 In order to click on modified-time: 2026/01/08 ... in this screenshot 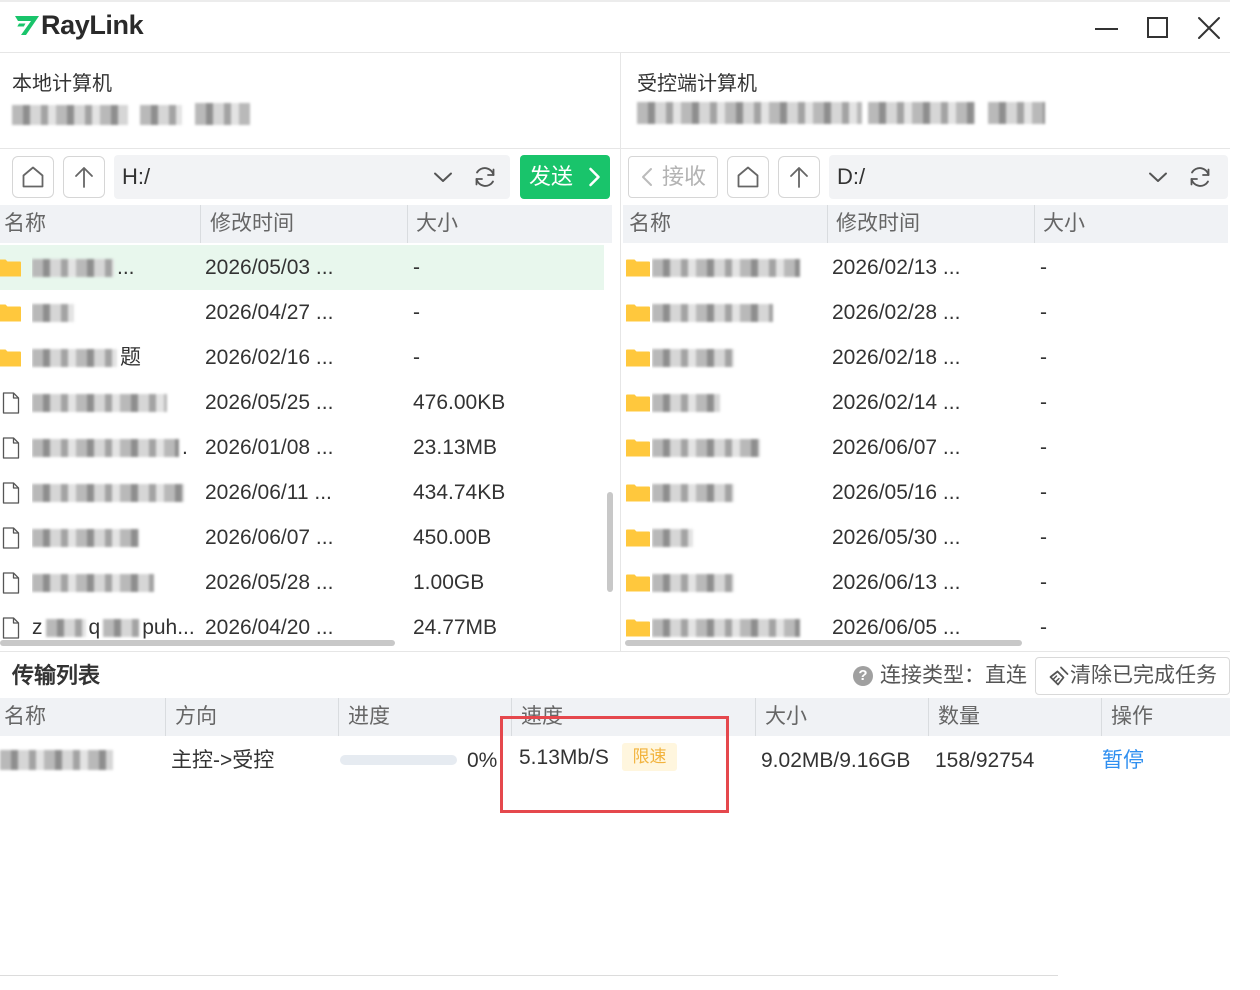, I will do `click(269, 447)`.